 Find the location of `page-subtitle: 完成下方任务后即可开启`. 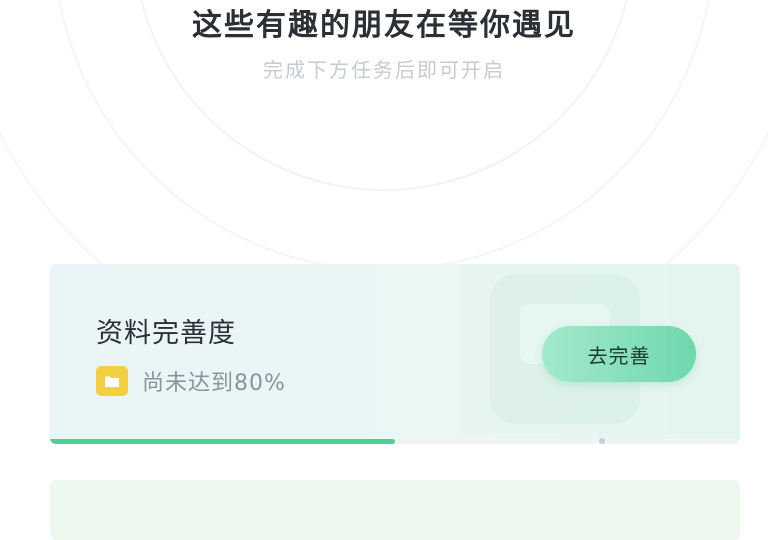

page-subtitle: 完成下方任务后即可开启 is located at coordinates (384, 70).